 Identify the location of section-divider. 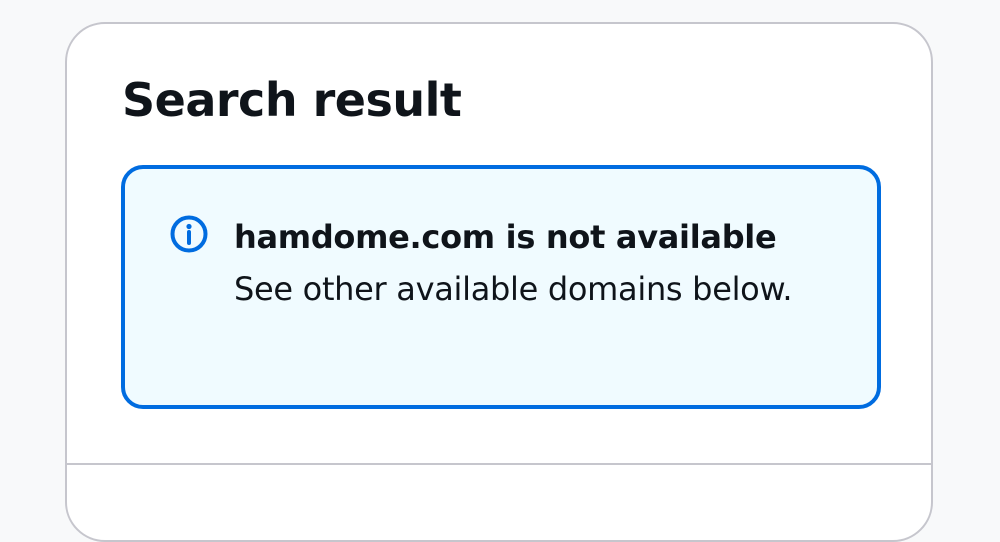
(499, 464).